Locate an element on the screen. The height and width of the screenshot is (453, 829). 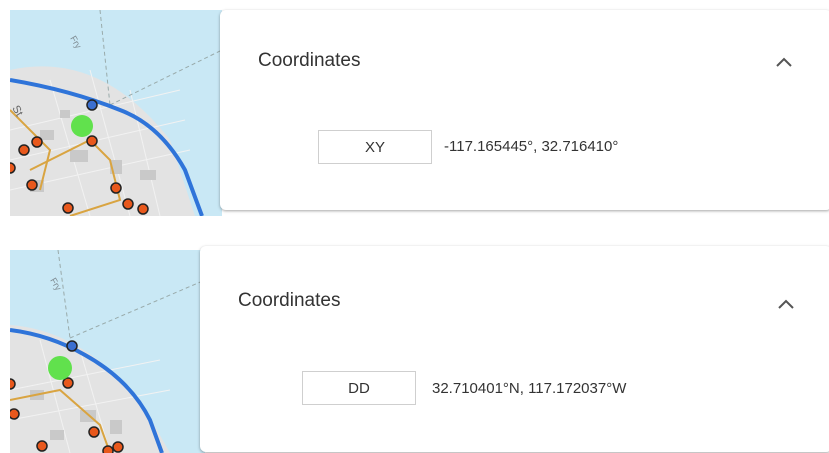
map-view: Fry is located at coordinates (107, 351).